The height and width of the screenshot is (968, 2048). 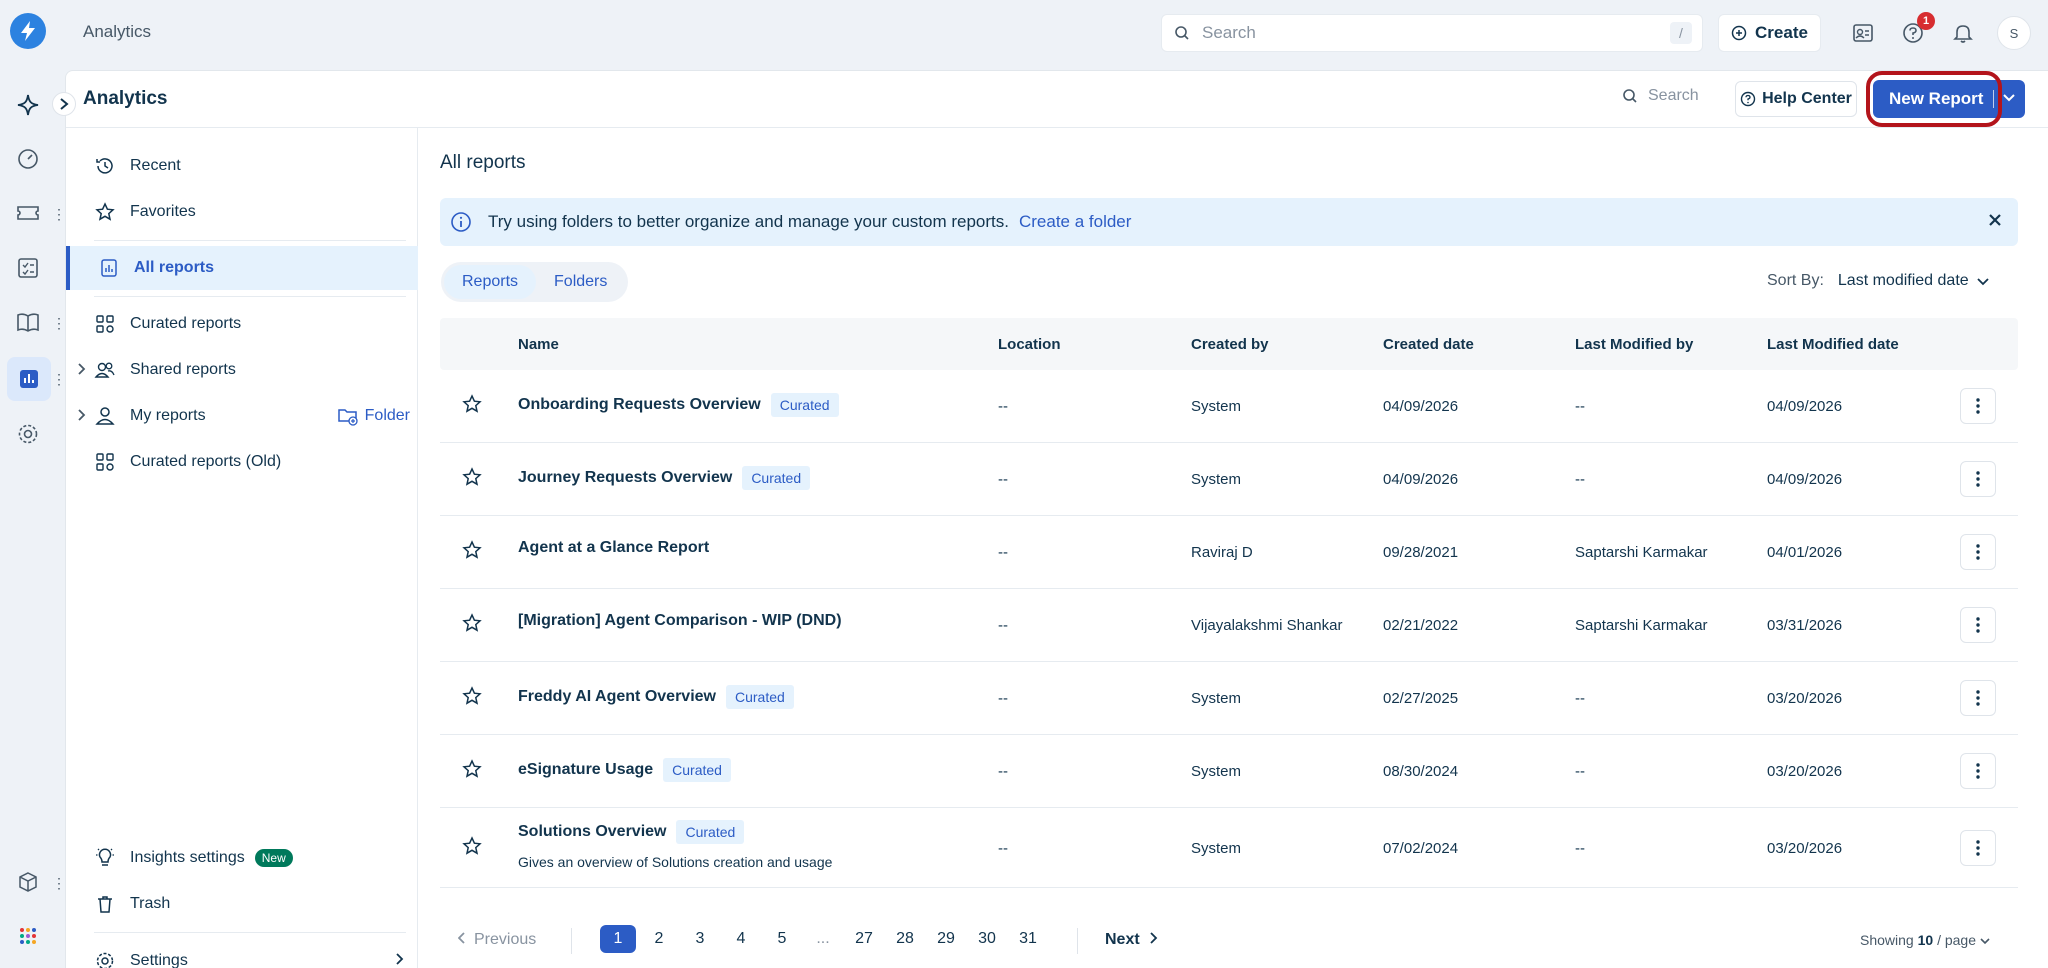 What do you see at coordinates (59, 214) in the screenshot?
I see `tickets-more-icon: ⋮` at bounding box center [59, 214].